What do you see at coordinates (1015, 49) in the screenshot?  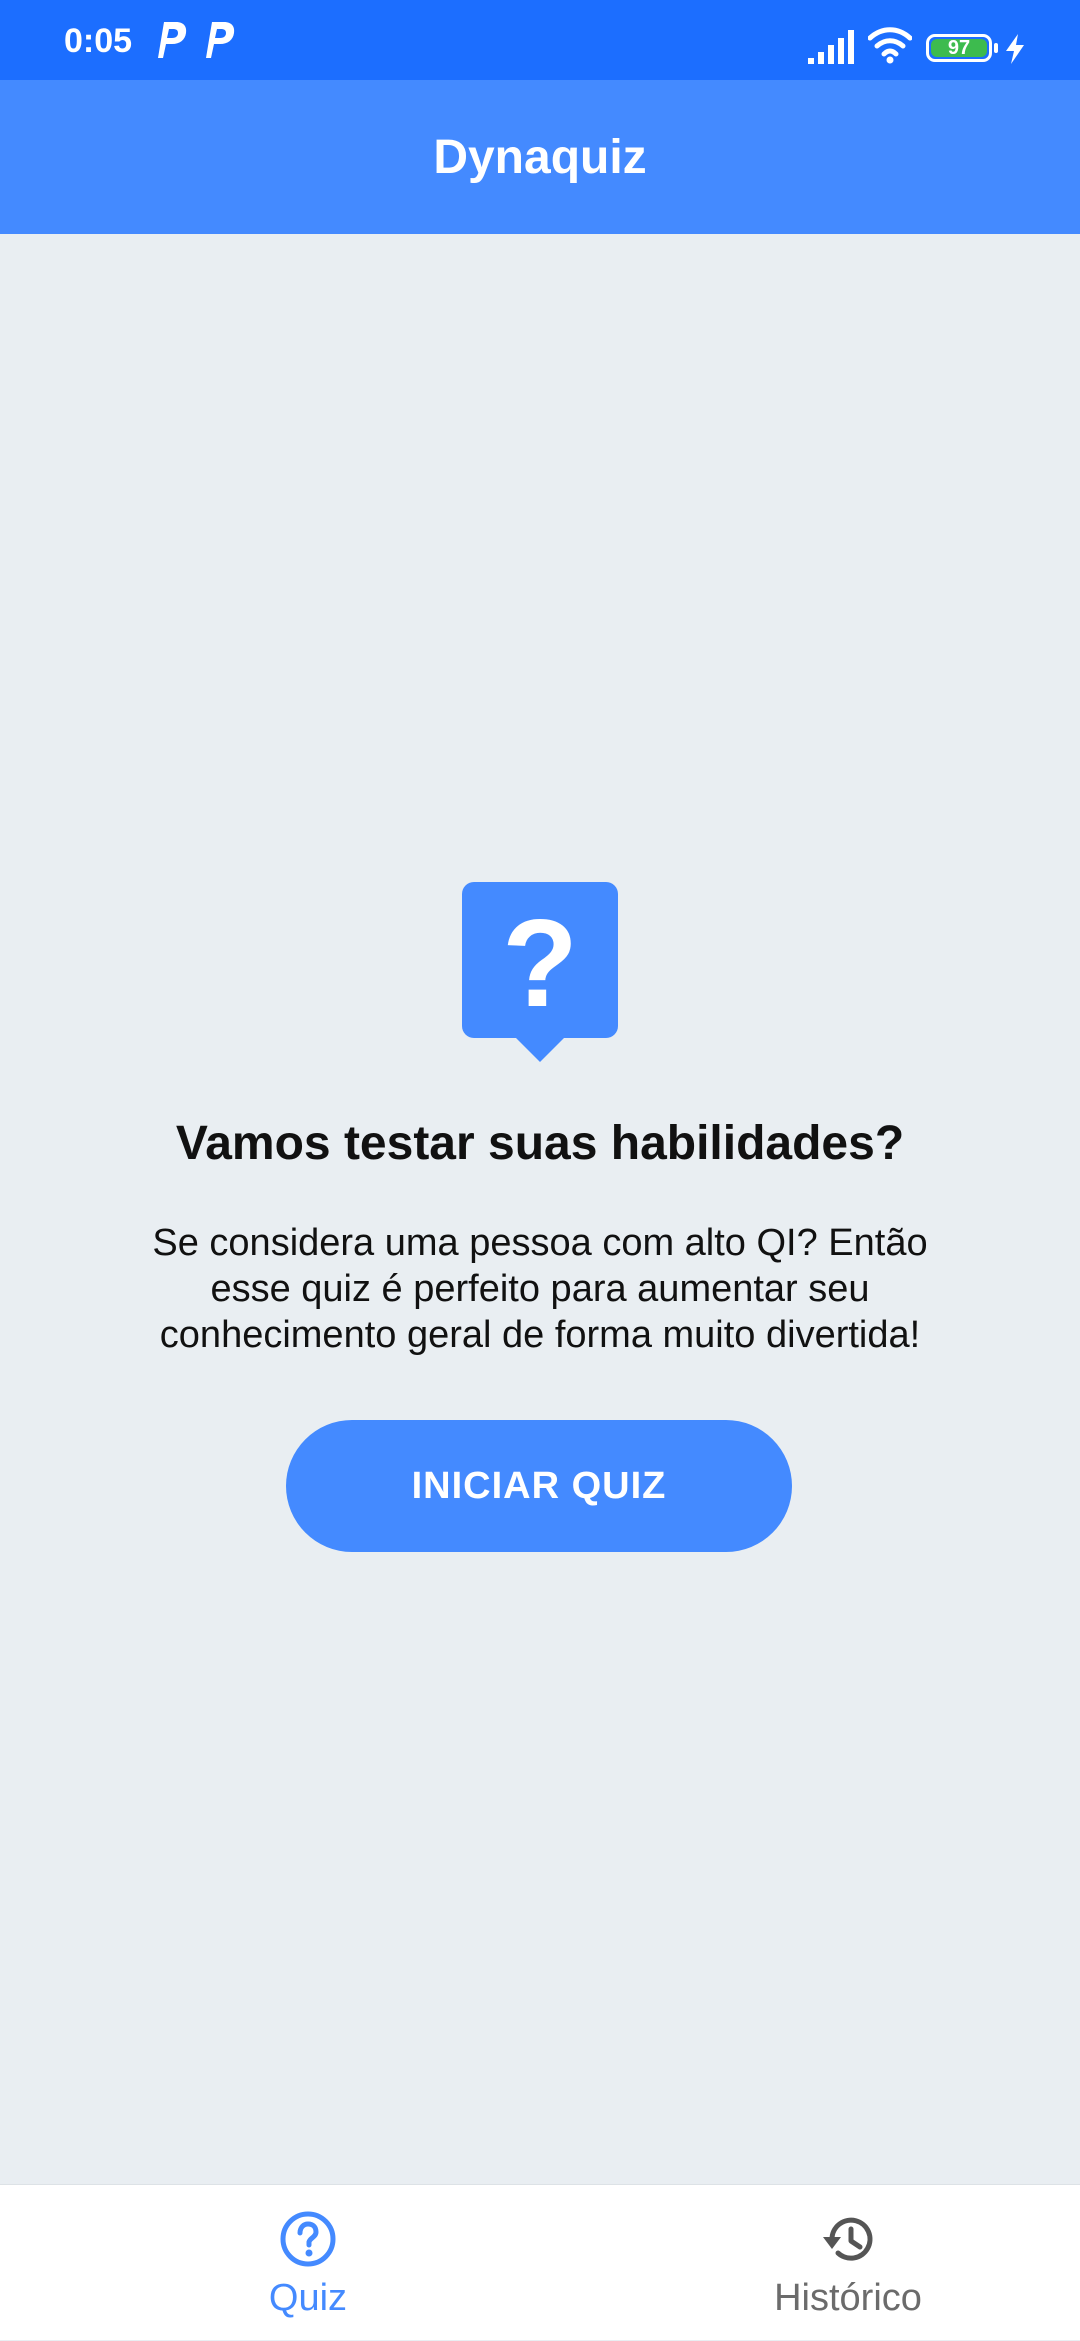 I see `charging-icon` at bounding box center [1015, 49].